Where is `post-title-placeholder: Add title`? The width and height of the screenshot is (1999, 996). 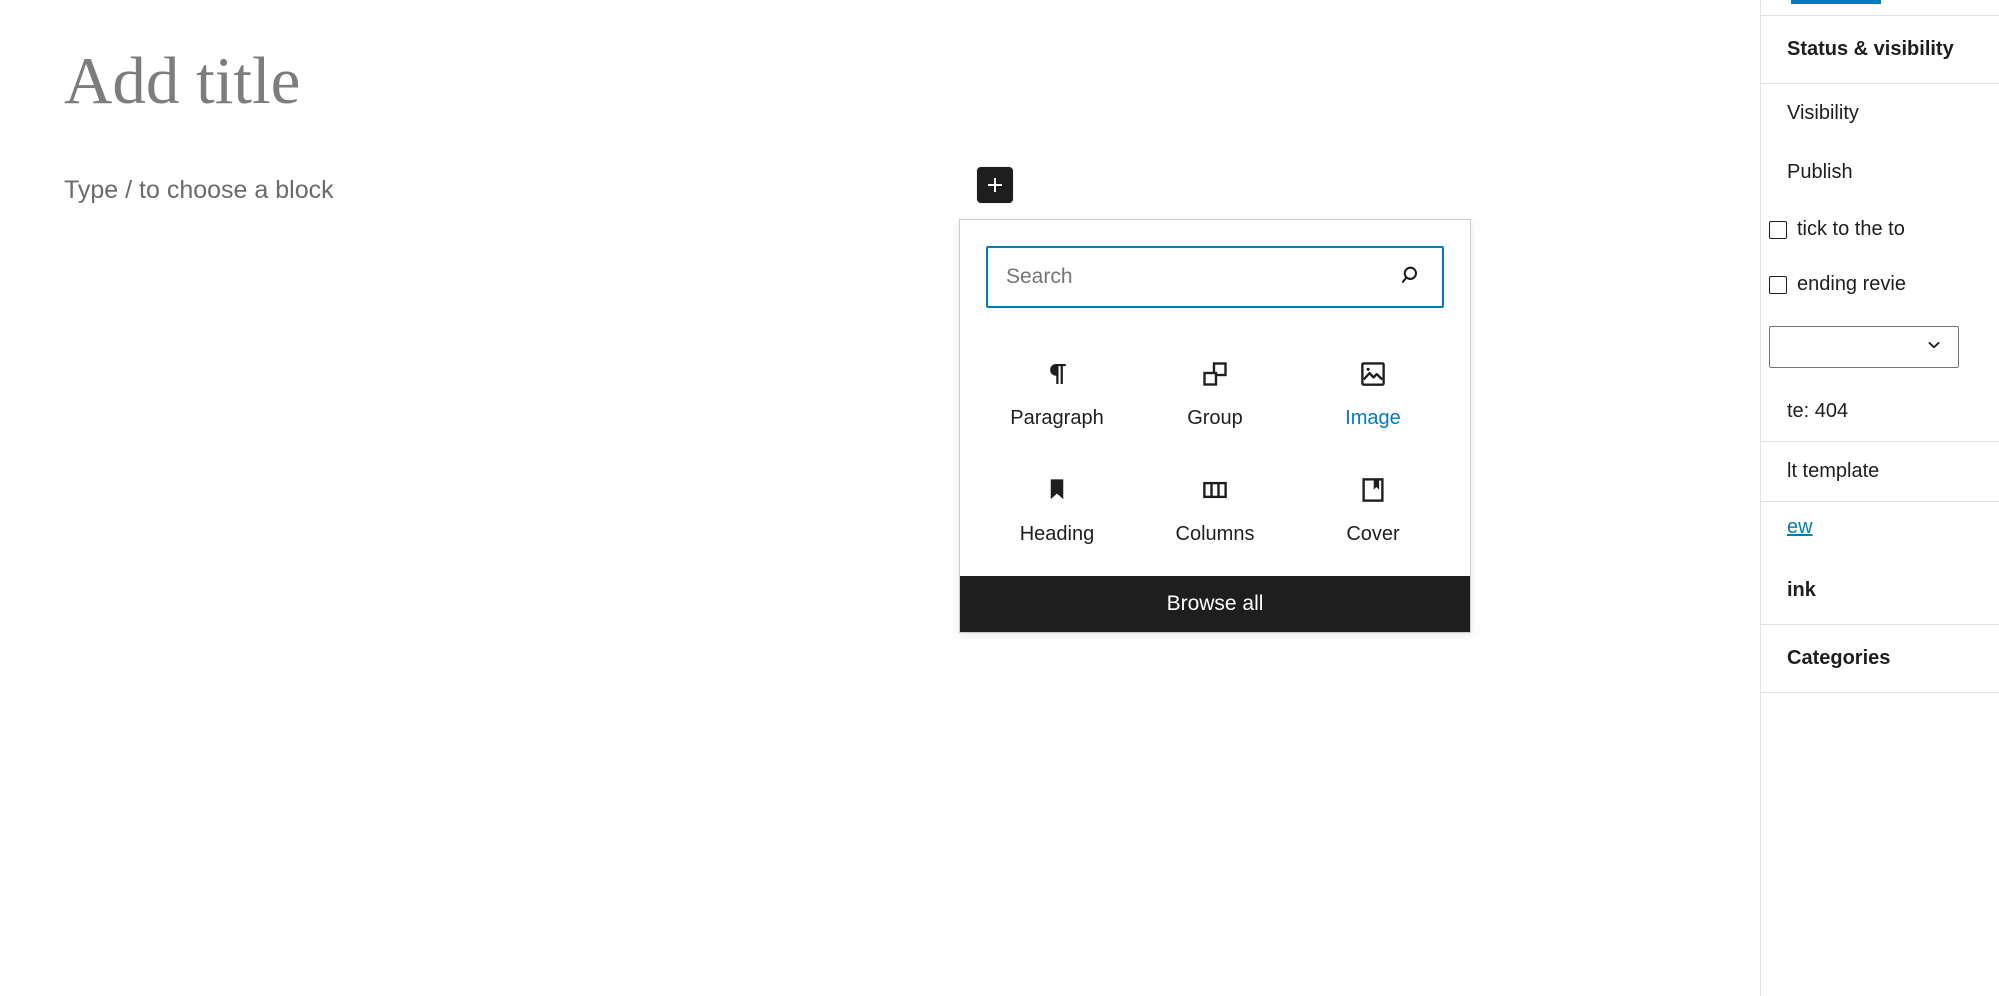
post-title-placeholder: Add title is located at coordinates (182, 81).